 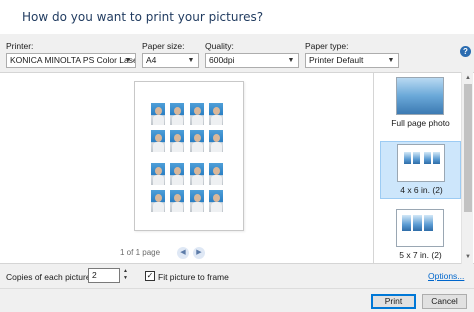 What do you see at coordinates (104, 275) in the screenshot?
I see `copies-input: 2` at bounding box center [104, 275].